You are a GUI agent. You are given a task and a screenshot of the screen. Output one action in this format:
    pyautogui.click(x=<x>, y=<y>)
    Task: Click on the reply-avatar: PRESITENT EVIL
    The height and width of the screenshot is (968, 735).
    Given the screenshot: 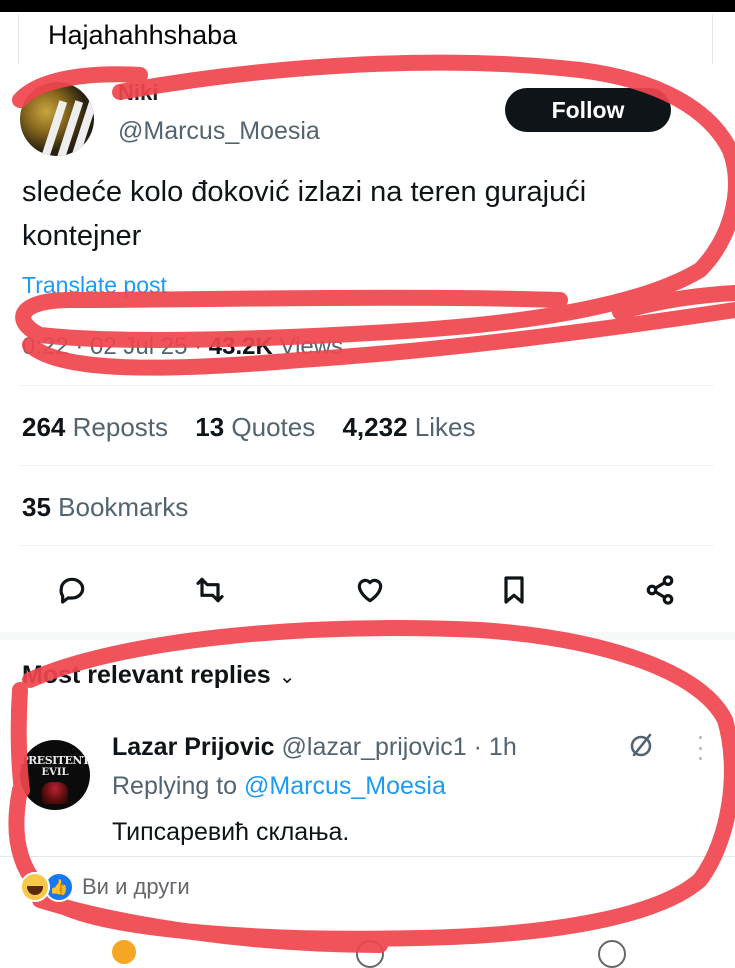 What is the action you would take?
    pyautogui.click(x=55, y=775)
    